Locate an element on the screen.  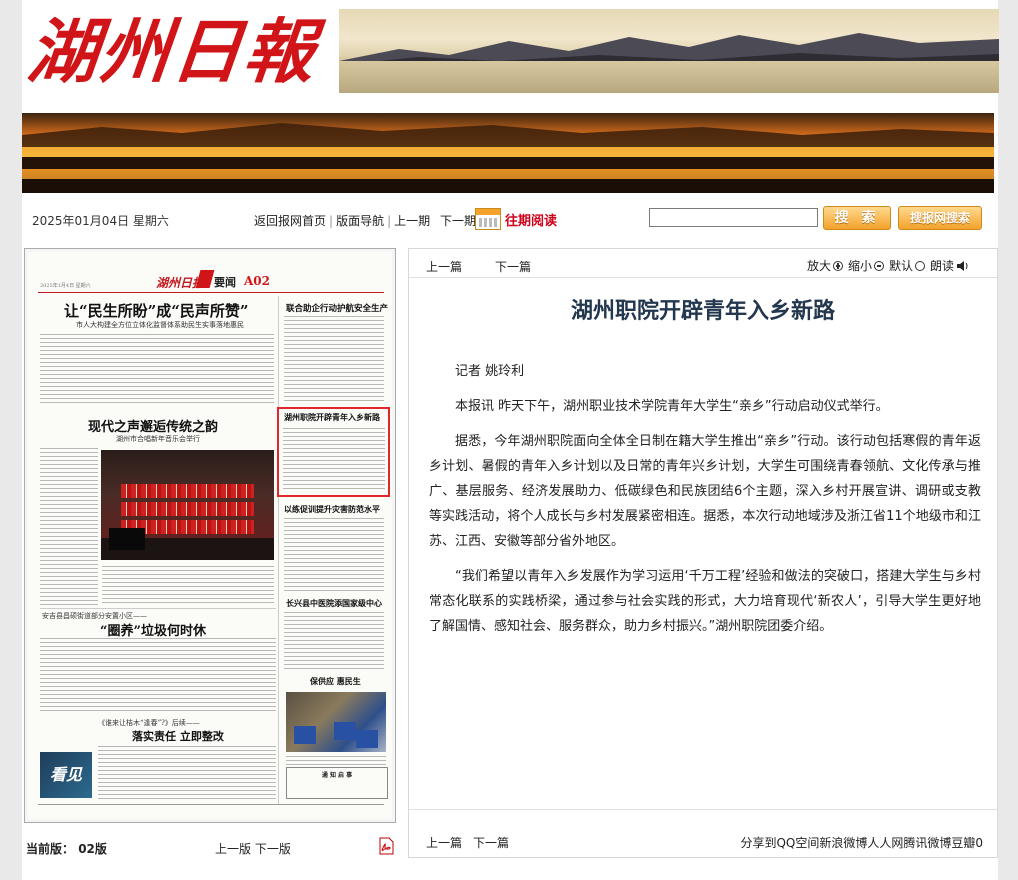
thumb-subhead-3: 湖州市合唱新年音乐会举行 is located at coordinates (158, 439).